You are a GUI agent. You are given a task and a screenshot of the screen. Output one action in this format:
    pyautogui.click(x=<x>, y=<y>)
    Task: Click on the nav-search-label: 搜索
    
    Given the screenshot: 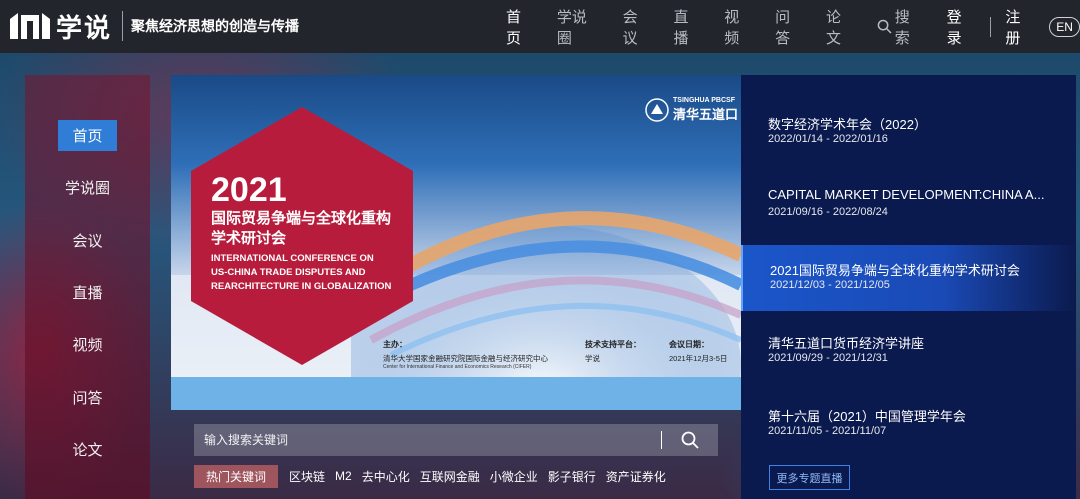 What is the action you would take?
    pyautogui.click(x=902, y=27)
    